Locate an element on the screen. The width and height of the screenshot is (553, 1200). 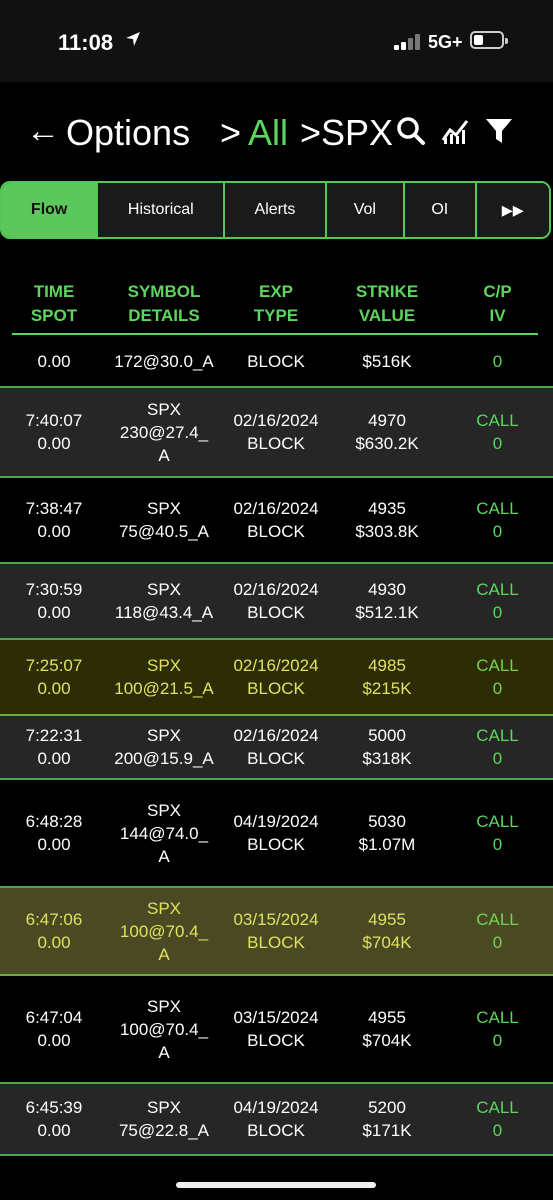
cell-strike-value: 4985 $215K is located at coordinates (387, 677).